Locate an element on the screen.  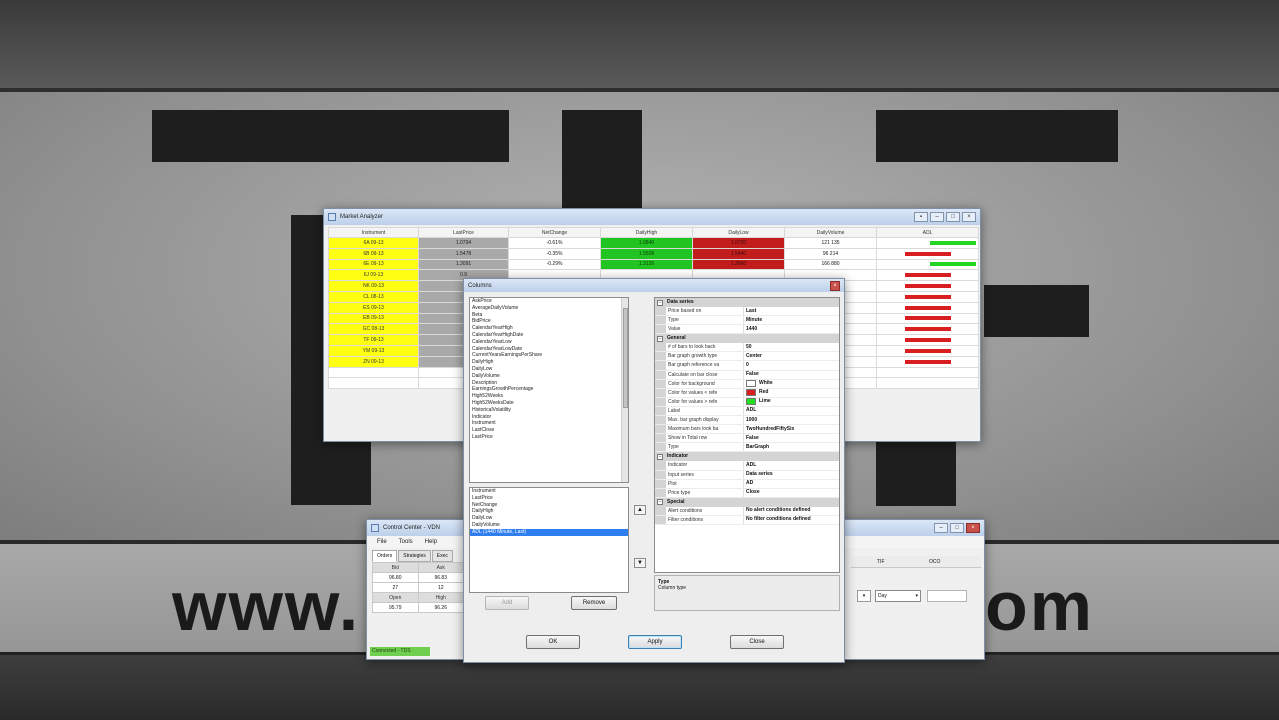
close-button: Close is located at coordinates (757, 642).